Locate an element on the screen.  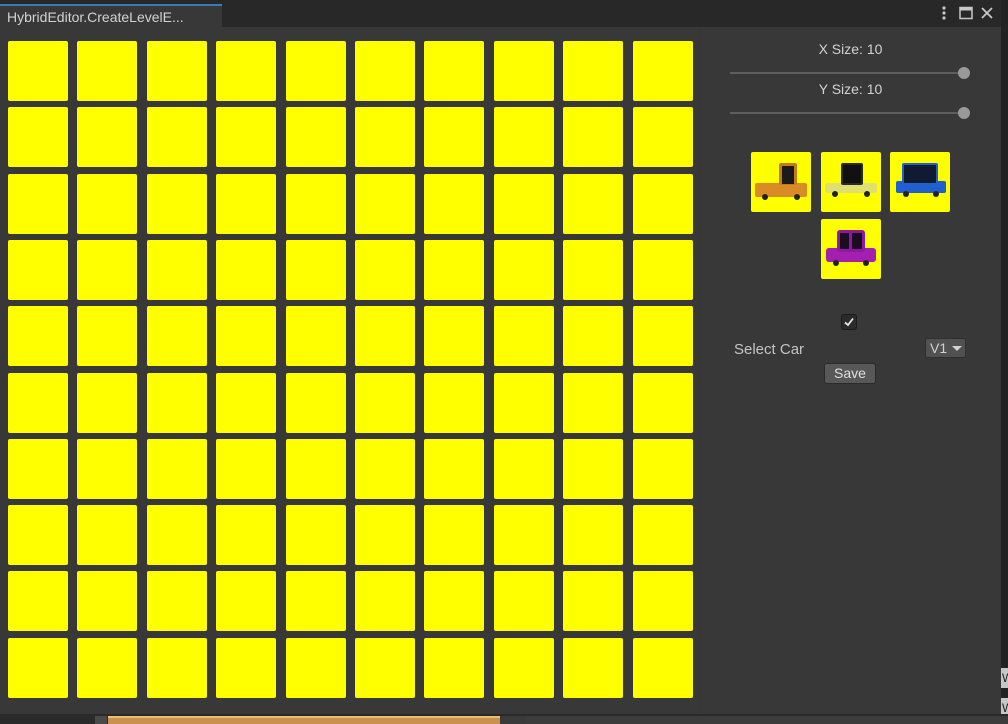
car-option-blue is located at coordinates (920, 182).